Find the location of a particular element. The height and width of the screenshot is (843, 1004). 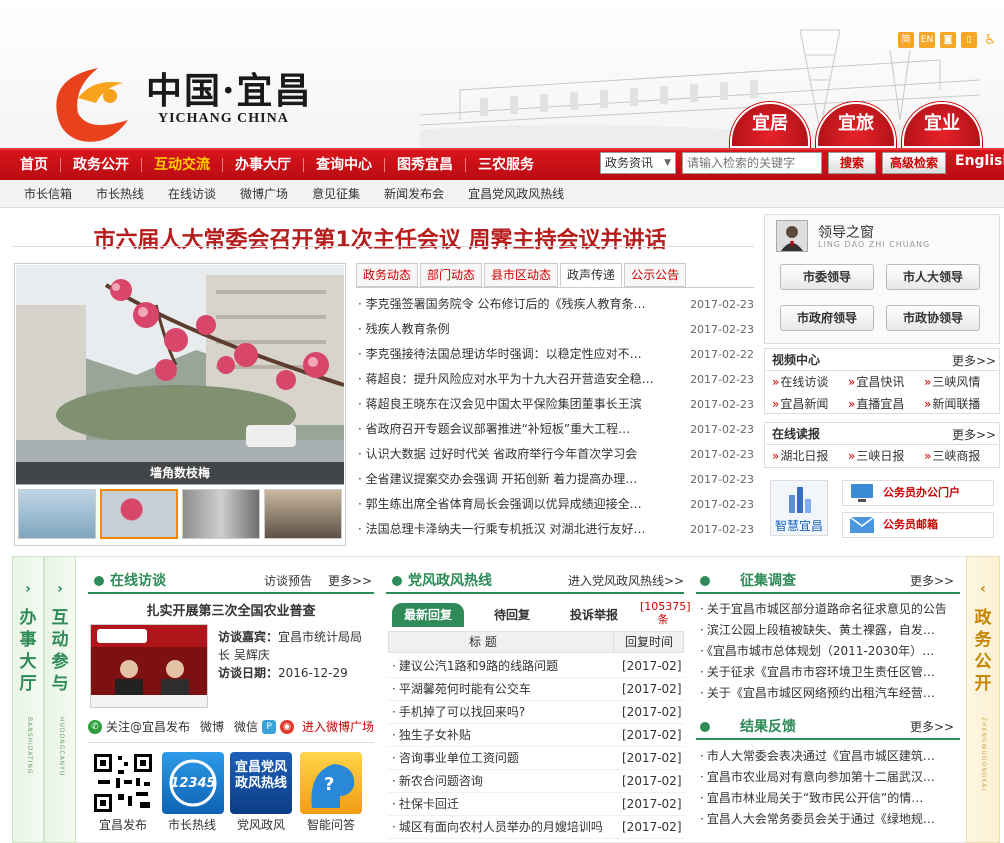

side-tab-banshi: › 办 事 大 厅 BANSHIDATING is located at coordinates (28, 699).